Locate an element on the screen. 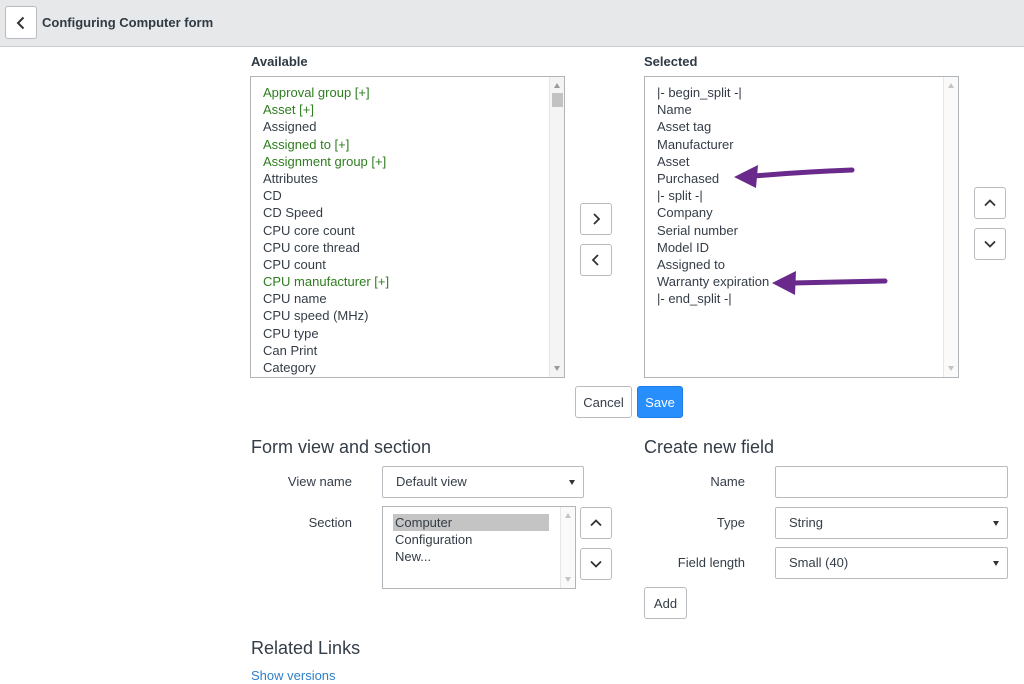 This screenshot has height=684, width=1024. available-item: CPU speed (MHz) is located at coordinates (413, 315).